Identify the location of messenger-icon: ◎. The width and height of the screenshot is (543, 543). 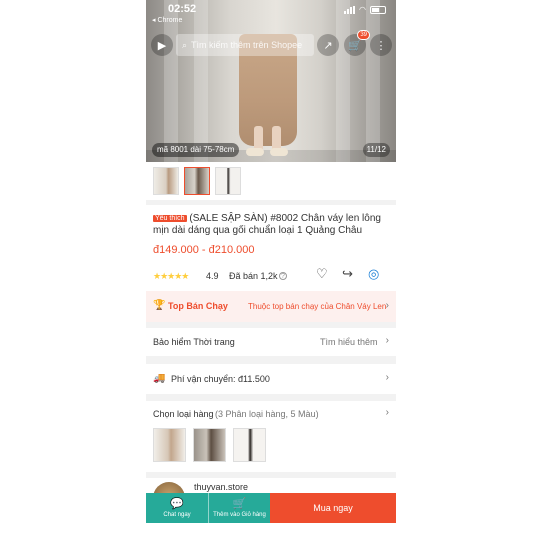
(373, 274).